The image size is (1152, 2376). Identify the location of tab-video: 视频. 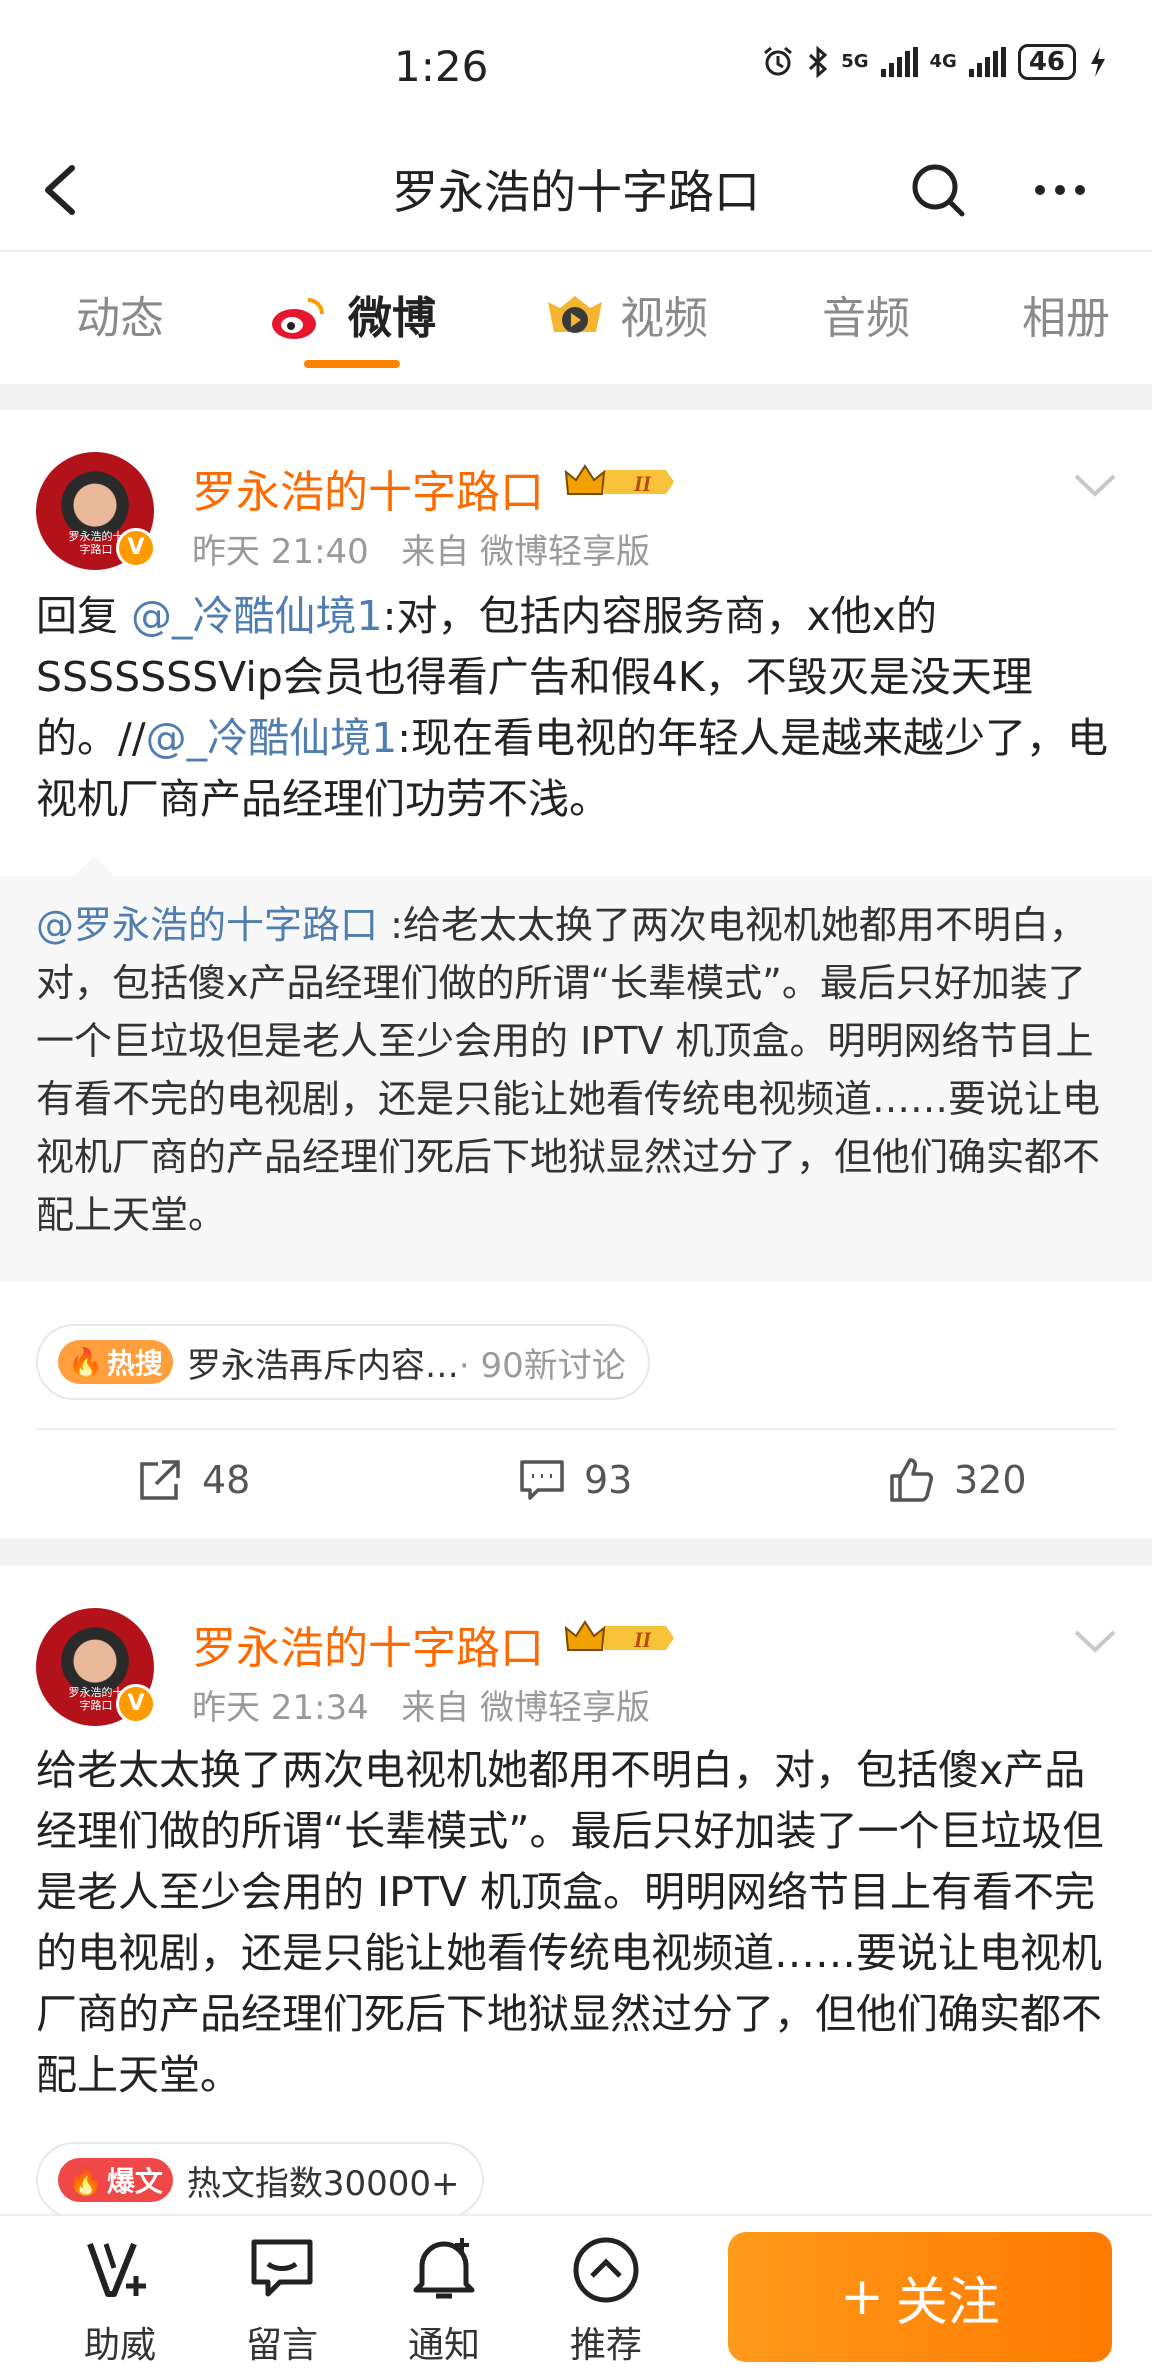
(664, 314).